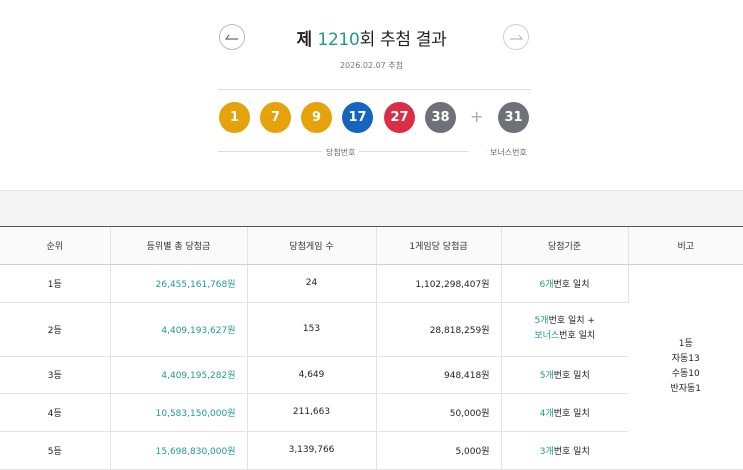 This screenshot has width=743, height=470. What do you see at coordinates (565, 283) in the screenshot?
I see `criteria-cell: 6개번호 일치` at bounding box center [565, 283].